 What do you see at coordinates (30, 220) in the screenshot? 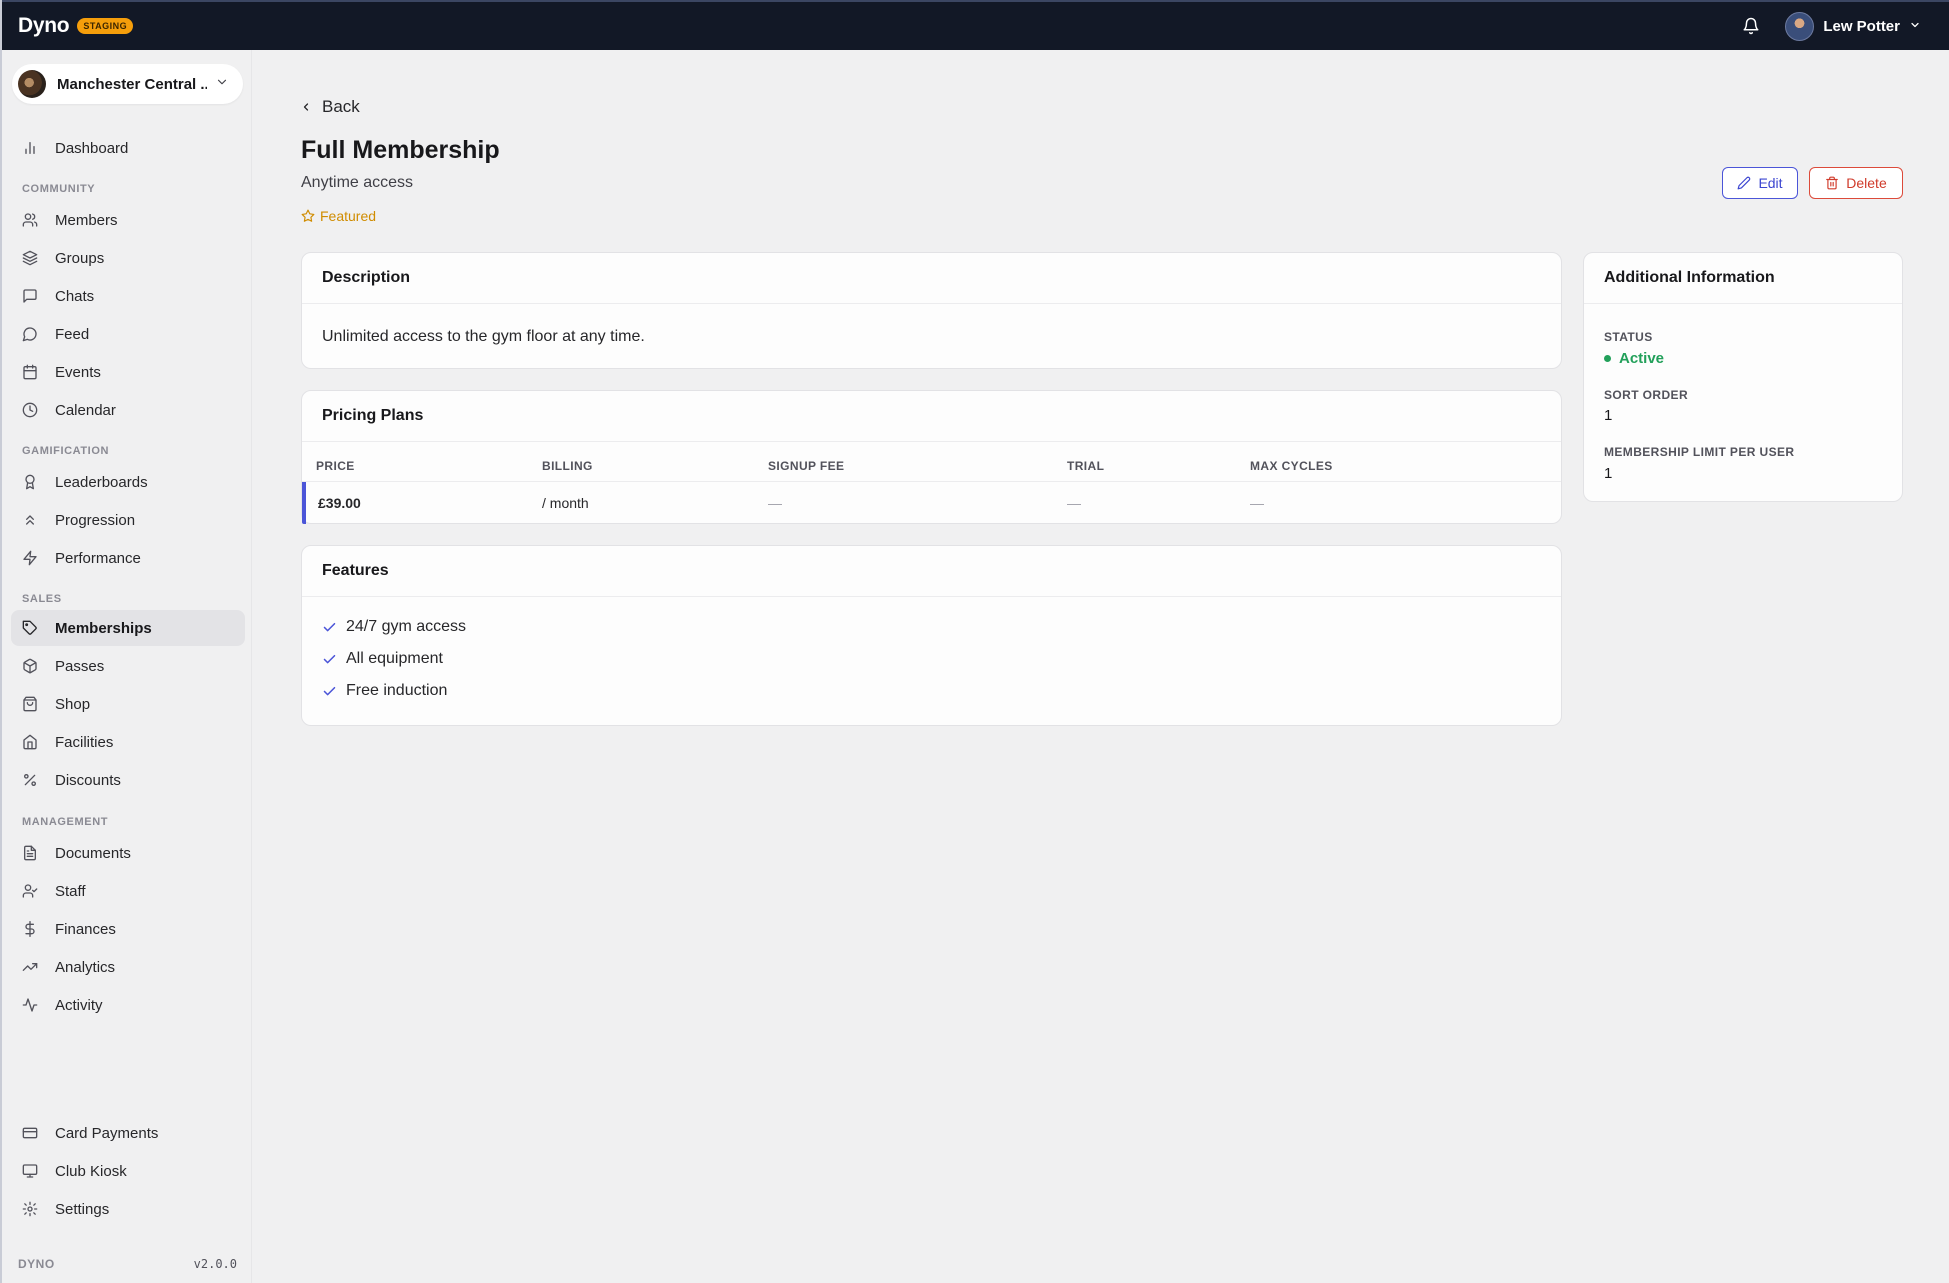
I see `users-icon` at bounding box center [30, 220].